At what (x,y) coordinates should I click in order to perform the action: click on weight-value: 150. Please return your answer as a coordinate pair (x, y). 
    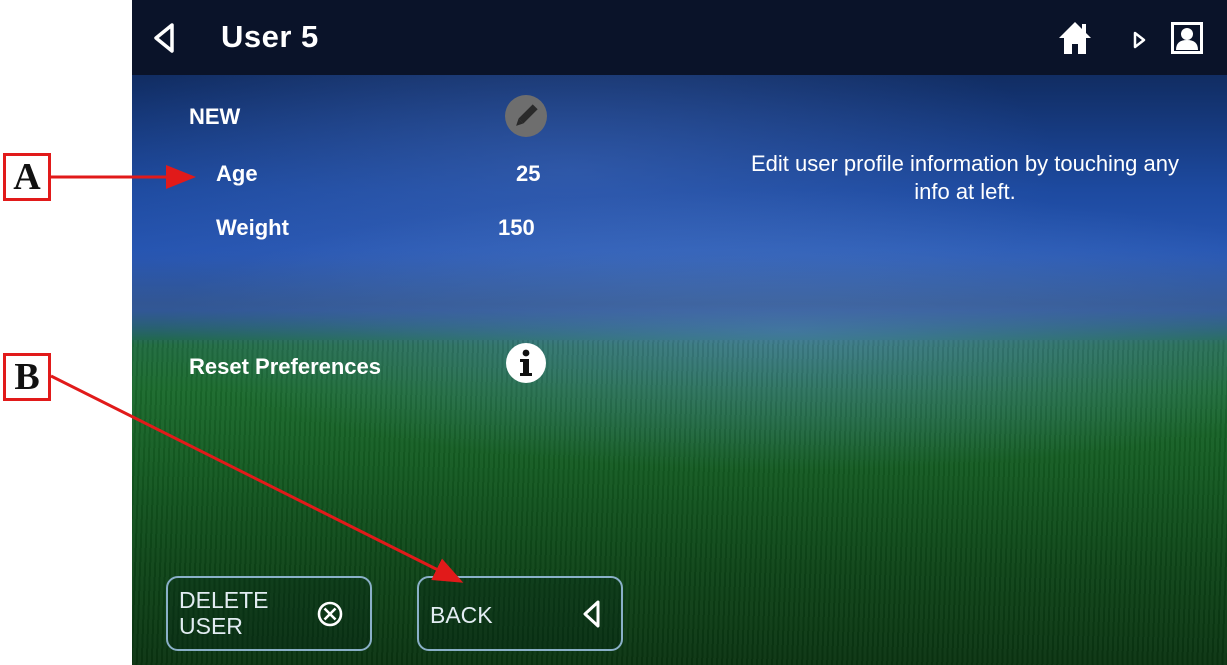
    Looking at the image, I should click on (516, 228).